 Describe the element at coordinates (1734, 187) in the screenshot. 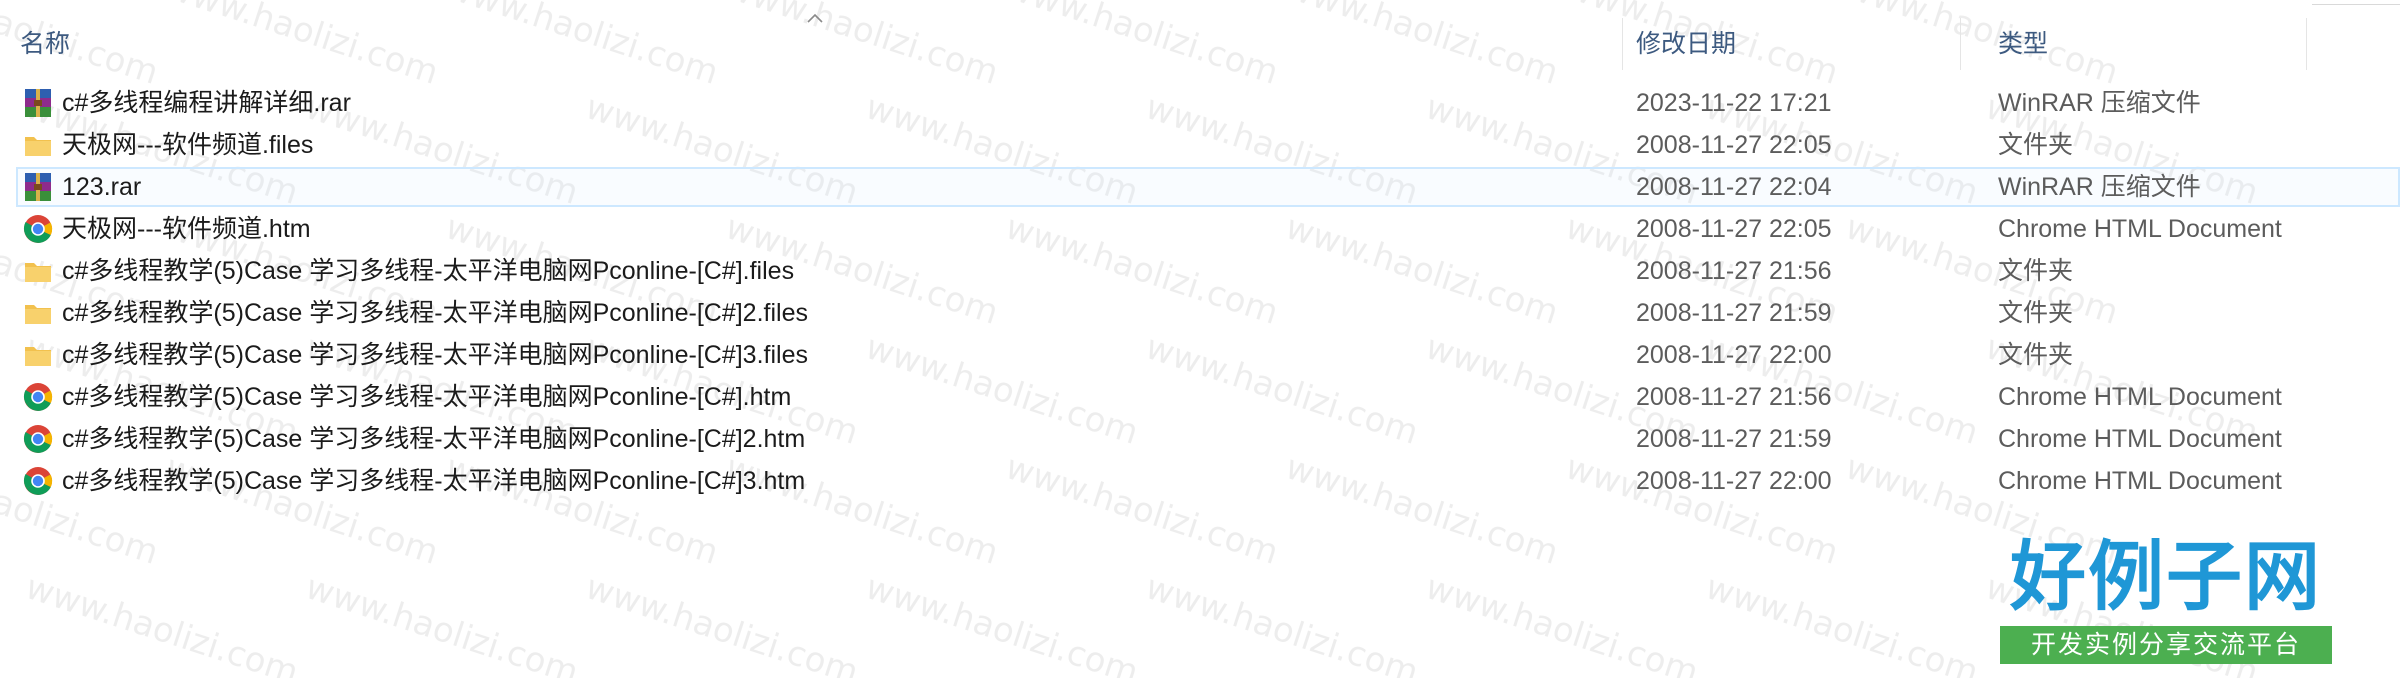

I see `file-modified-date: 2008-11-27 22:04` at that location.